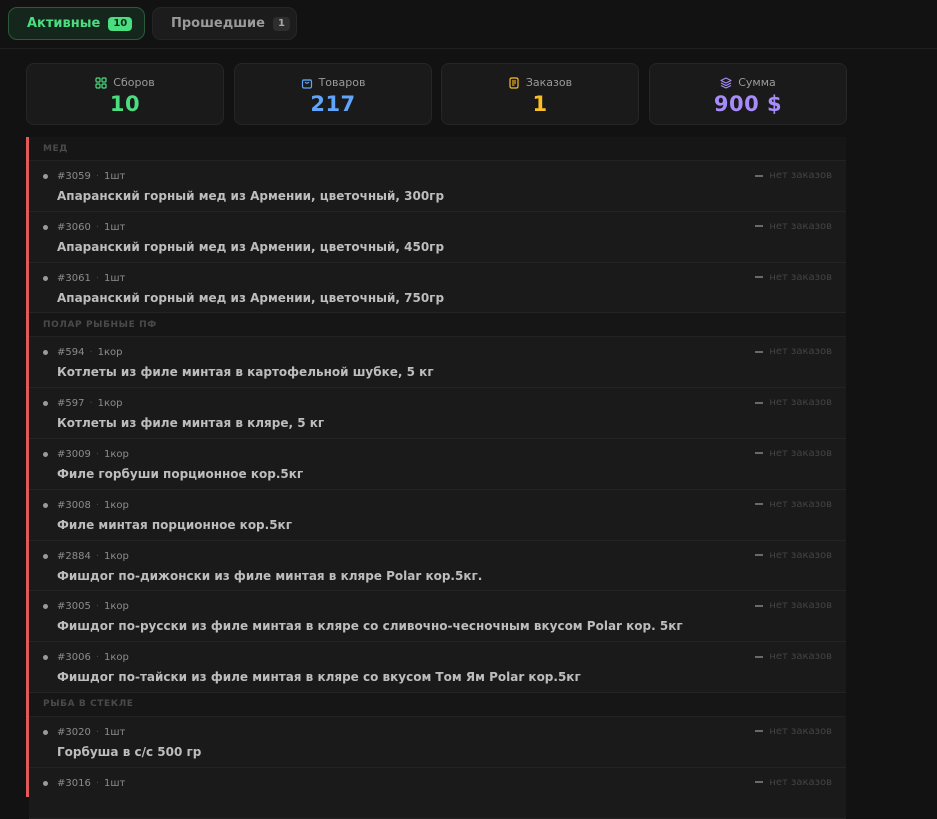 The width and height of the screenshot is (937, 819). I want to click on stat-card-collections: Сборов 10, so click(125, 94).